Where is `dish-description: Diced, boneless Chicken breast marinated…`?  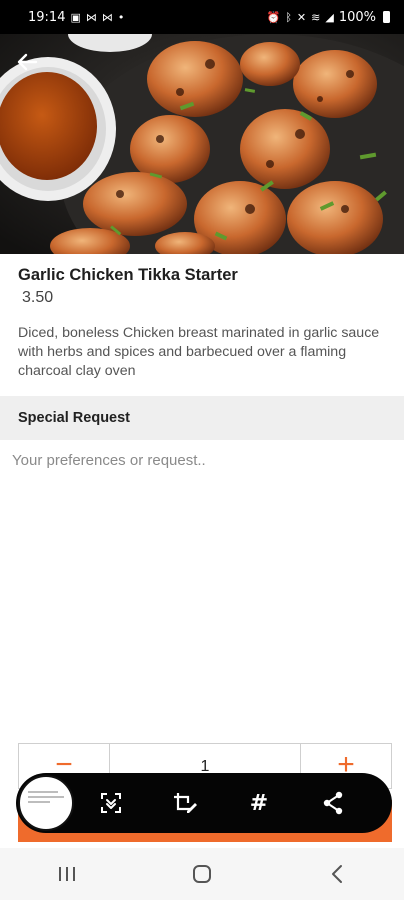 dish-description: Diced, boneless Chicken breast marinated… is located at coordinates (199, 352).